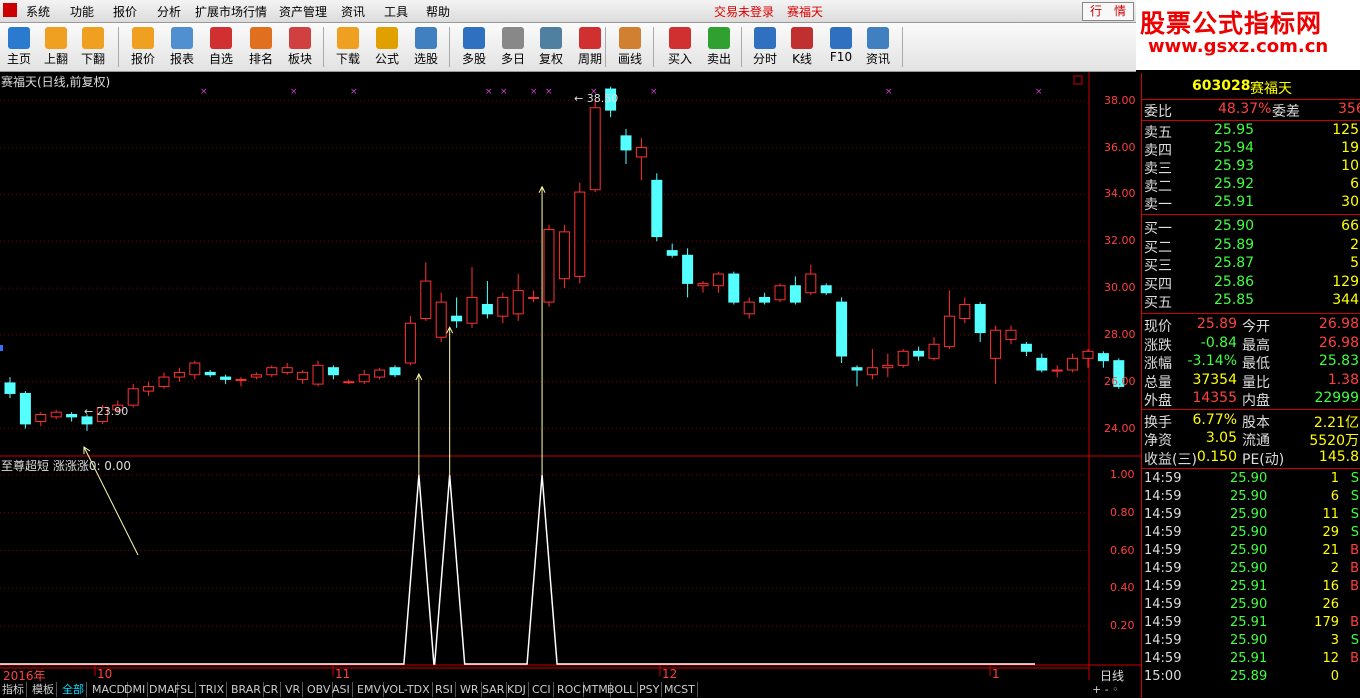 This screenshot has width=1360, height=698. I want to click on indicator-tab-24: MCST, so click(680, 689).